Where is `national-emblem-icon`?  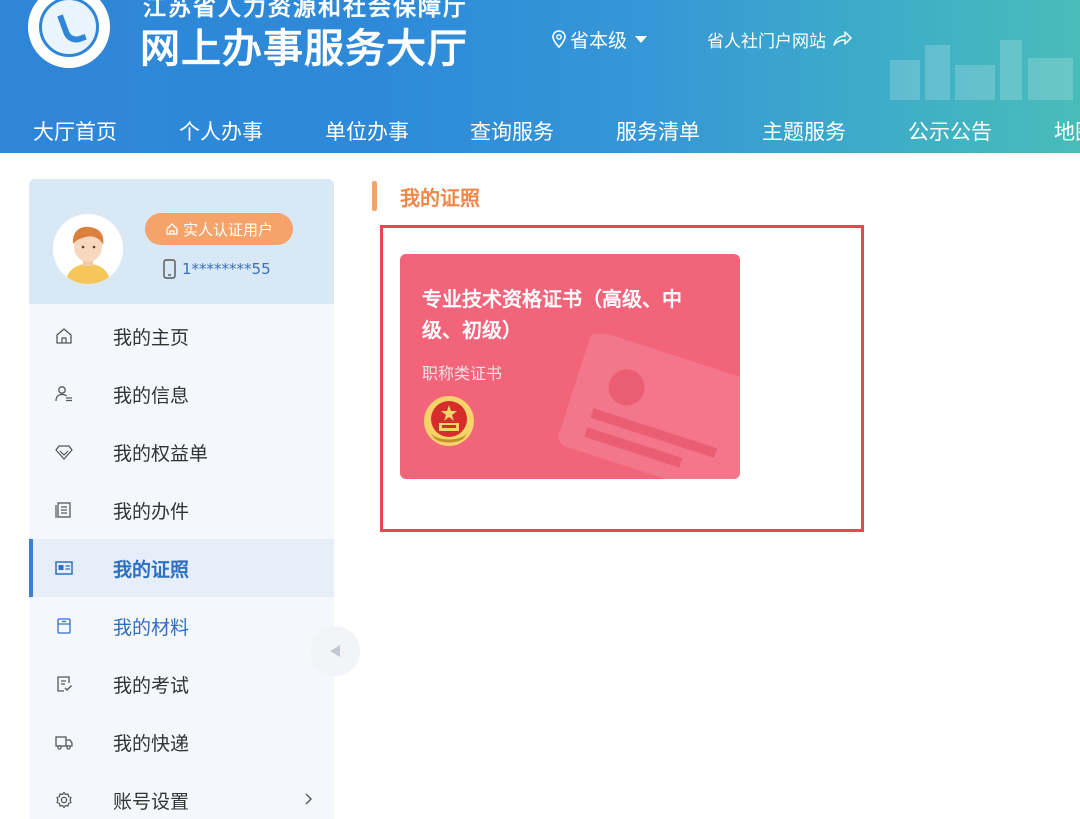 national-emblem-icon is located at coordinates (449, 421).